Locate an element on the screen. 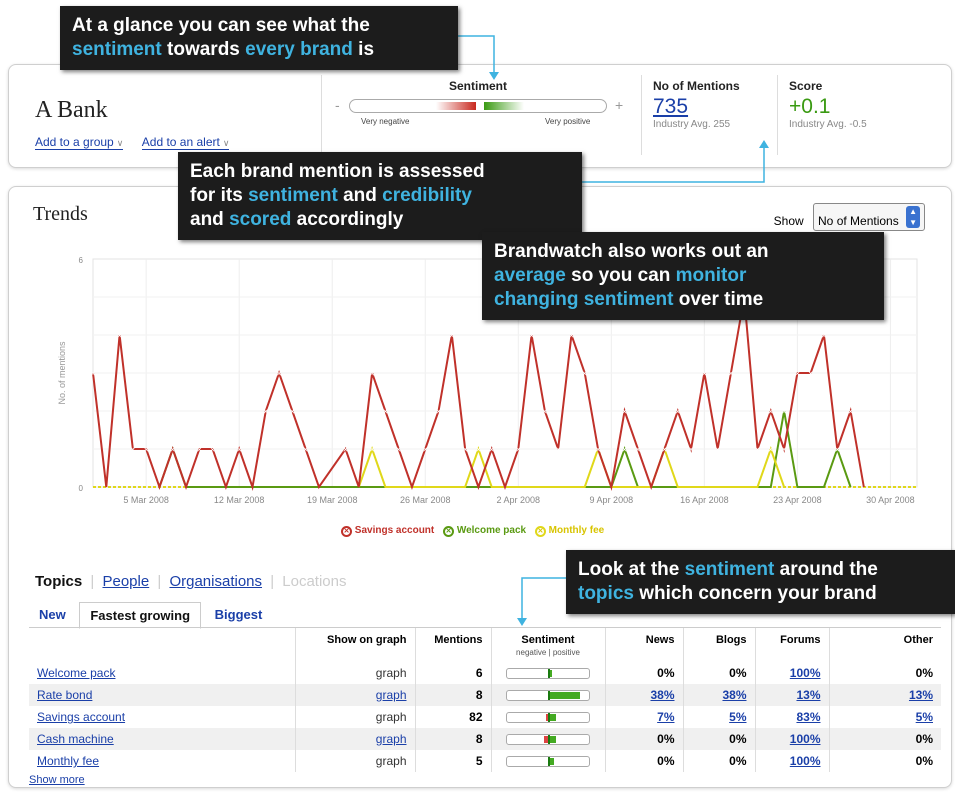 The width and height of the screenshot is (955, 792). topic-link: Savings account is located at coordinates (81, 717).